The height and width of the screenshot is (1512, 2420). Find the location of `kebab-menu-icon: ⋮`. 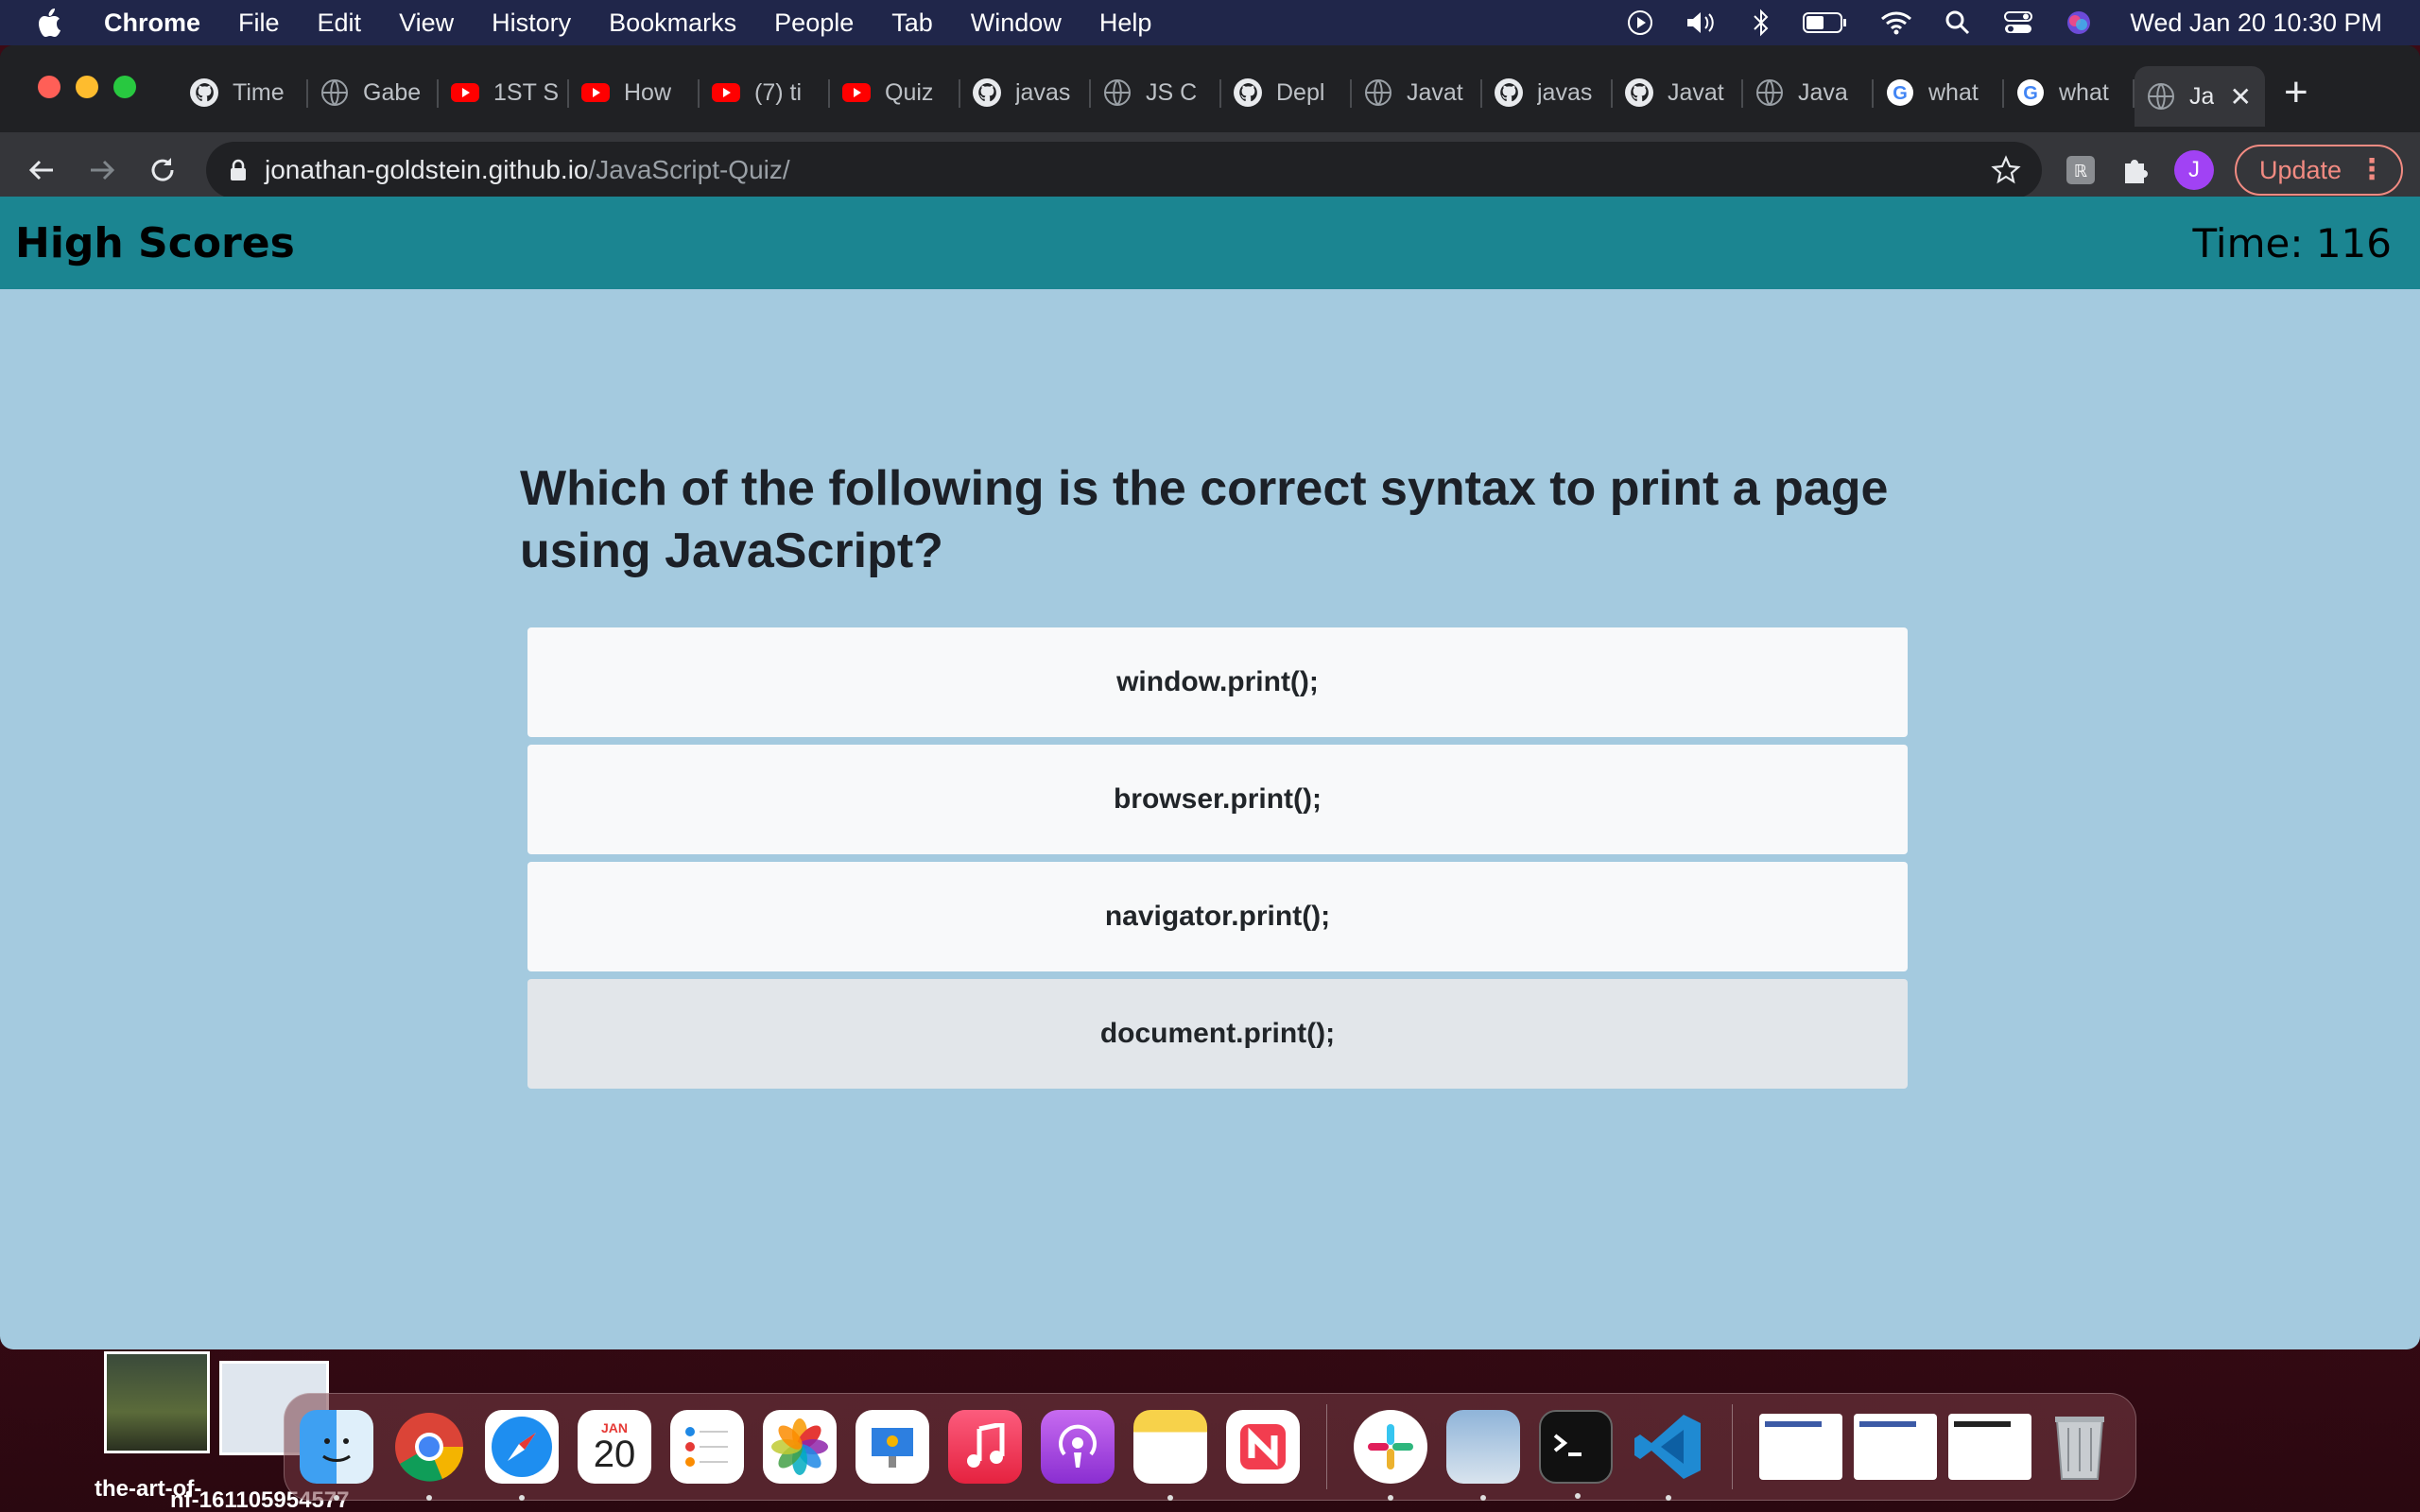

kebab-menu-icon: ⋮ is located at coordinates (2372, 170).